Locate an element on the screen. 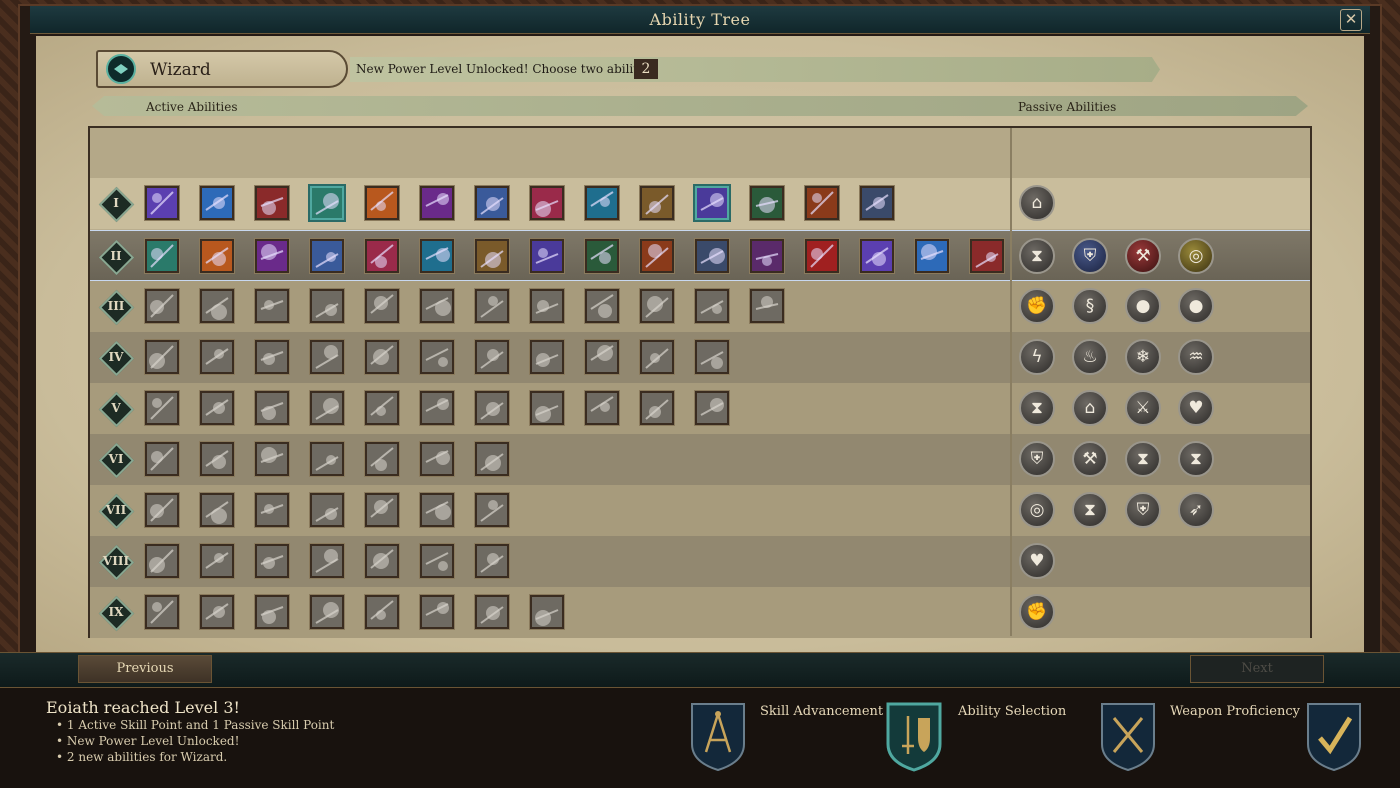  passive-ability-serpent-icon: § is located at coordinates (1090, 306).